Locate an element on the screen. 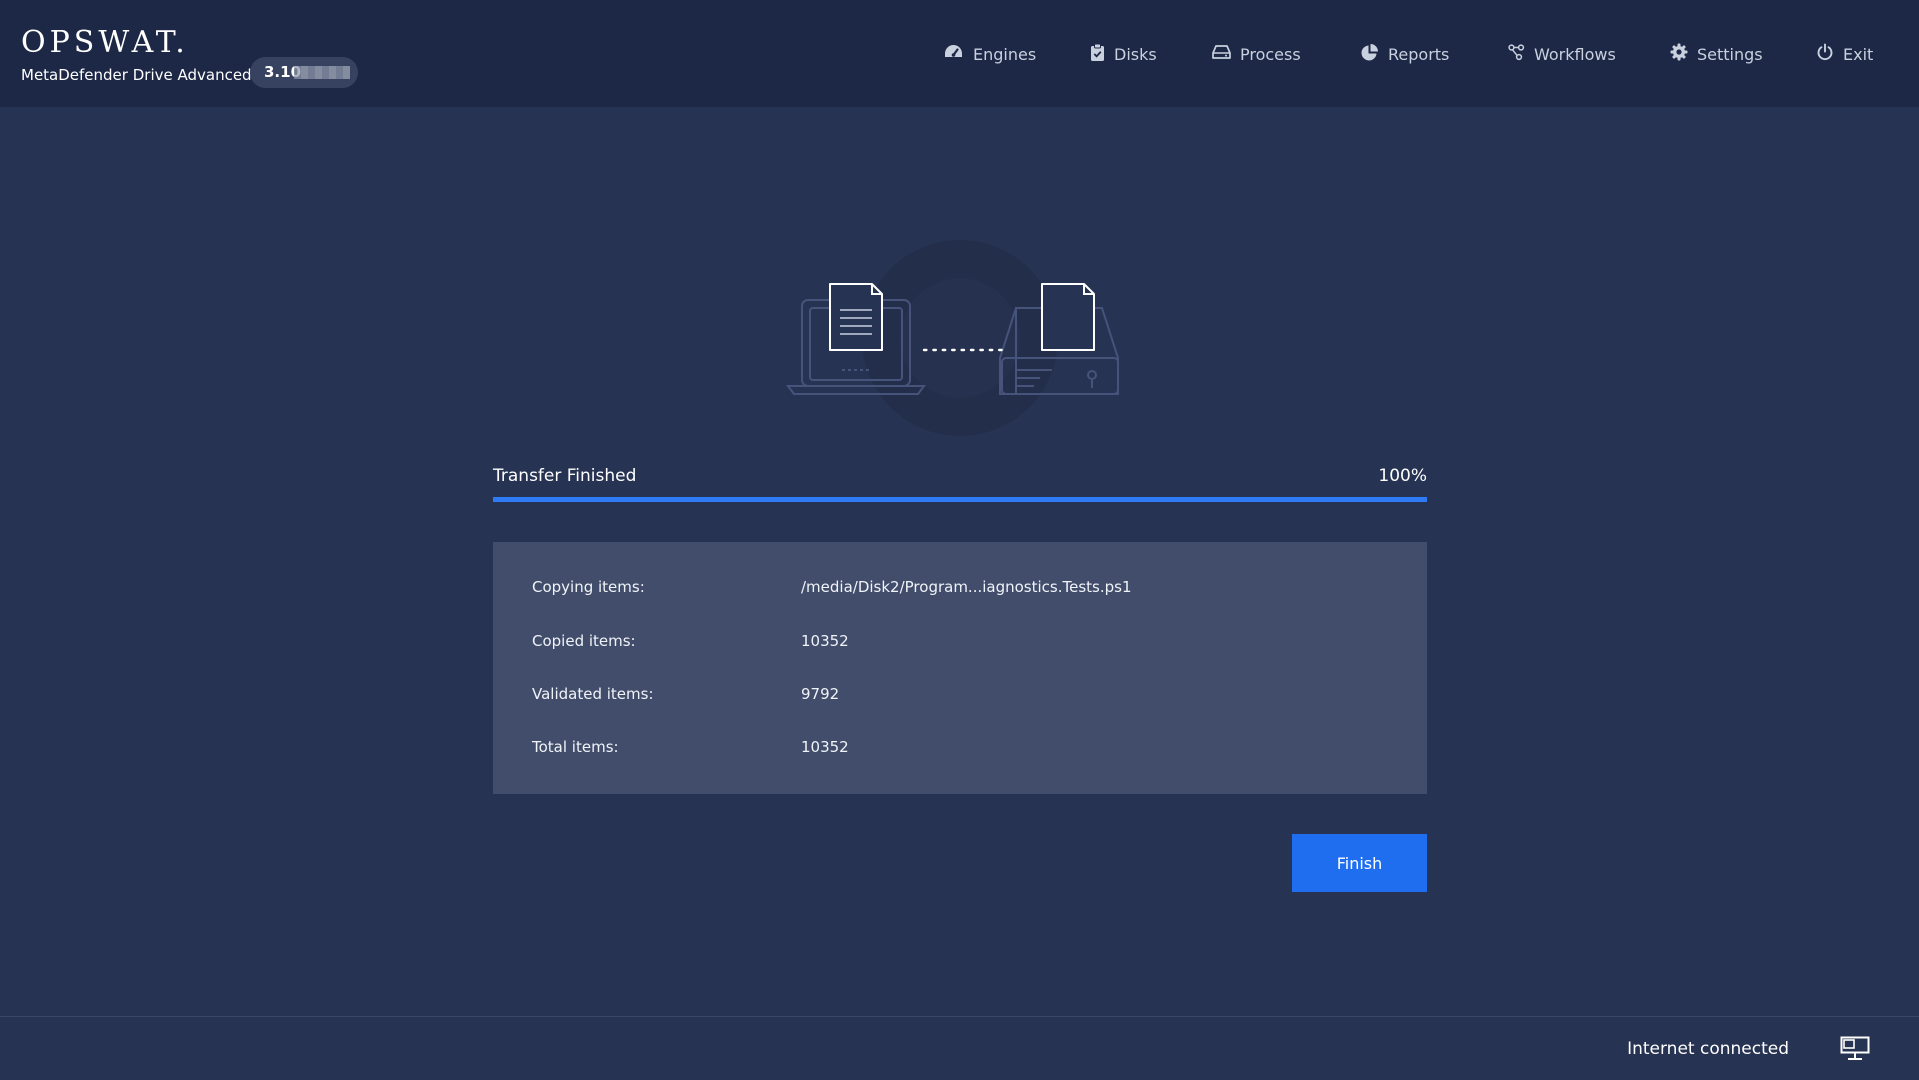 The image size is (1919, 1080). detail-label: Validated items: is located at coordinates (593, 694).